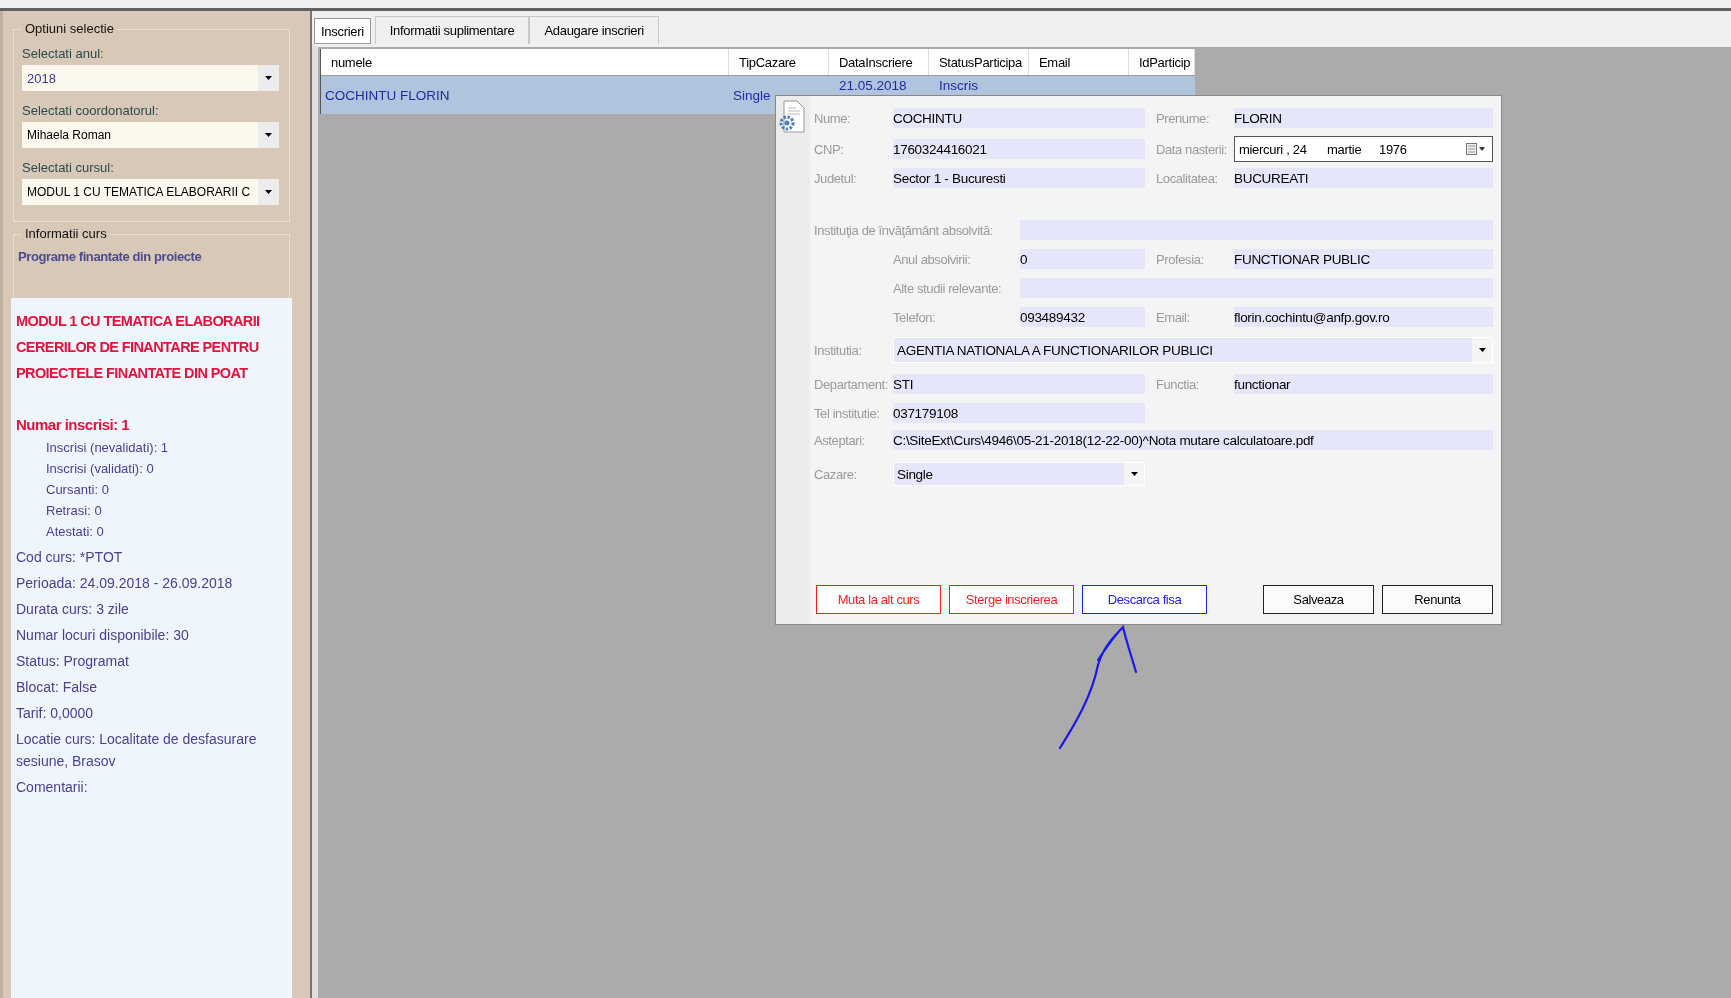 The image size is (1731, 998). What do you see at coordinates (793, 117) in the screenshot?
I see `document-gear-icon` at bounding box center [793, 117].